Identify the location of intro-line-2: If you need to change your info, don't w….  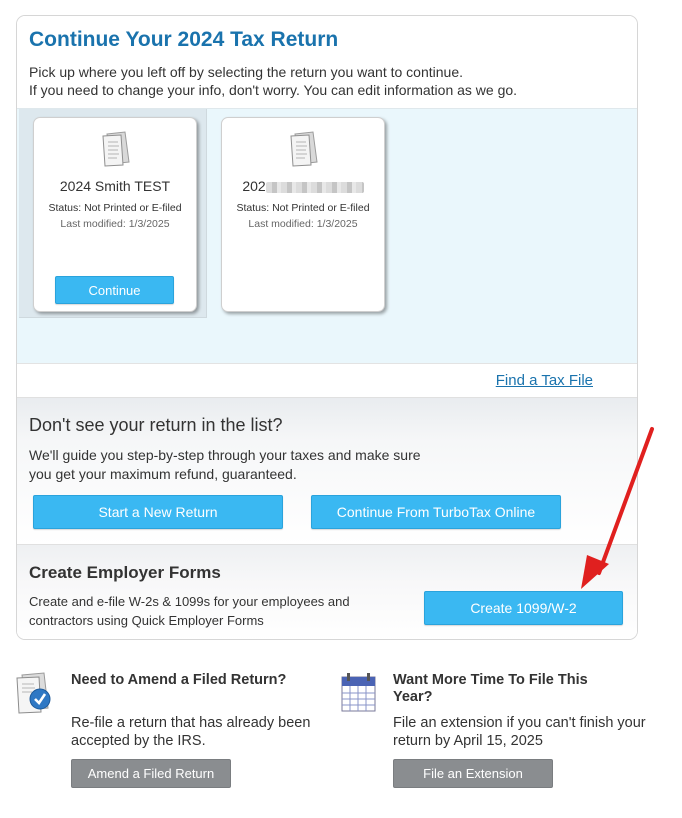
(273, 90).